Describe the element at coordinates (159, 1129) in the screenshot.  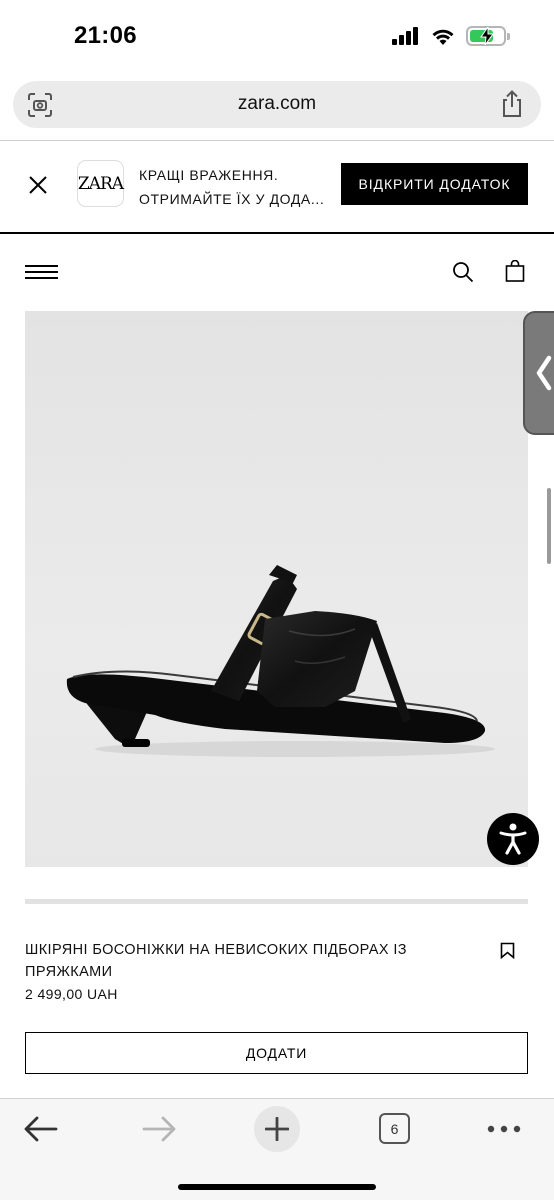
I see `arrow-right-icon` at that location.